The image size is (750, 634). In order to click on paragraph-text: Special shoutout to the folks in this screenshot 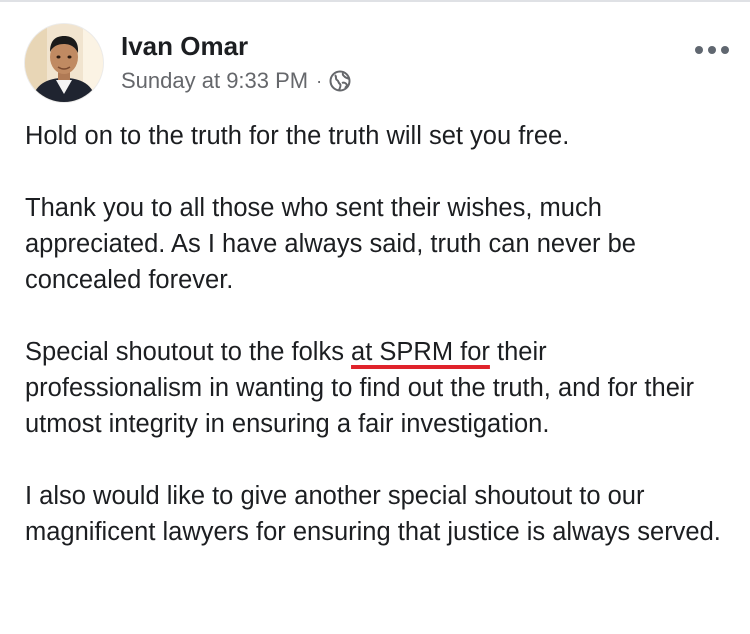, I will do `click(188, 352)`.